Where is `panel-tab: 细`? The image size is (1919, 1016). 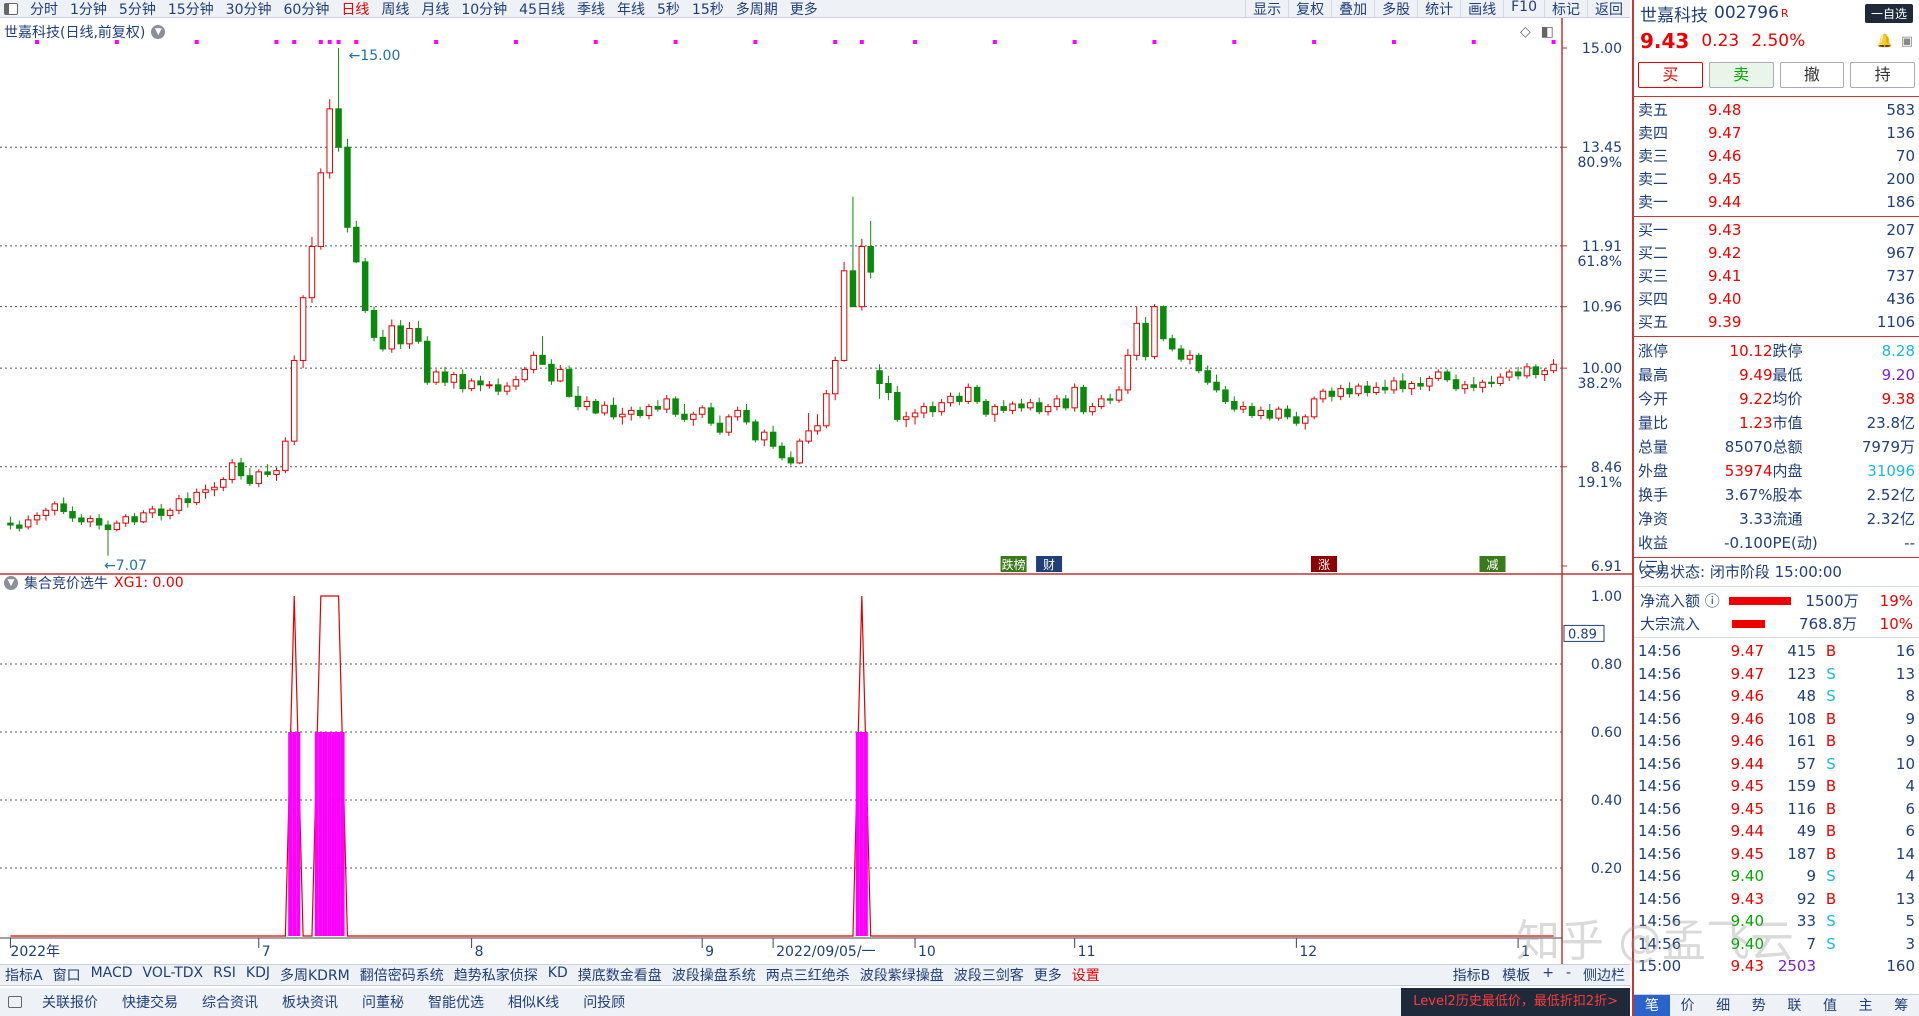
panel-tab: 细 is located at coordinates (1723, 1005).